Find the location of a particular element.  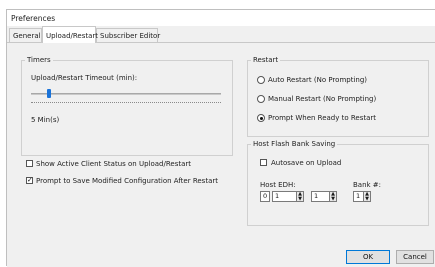

edh-prefix-field: 0 is located at coordinates (265, 196).